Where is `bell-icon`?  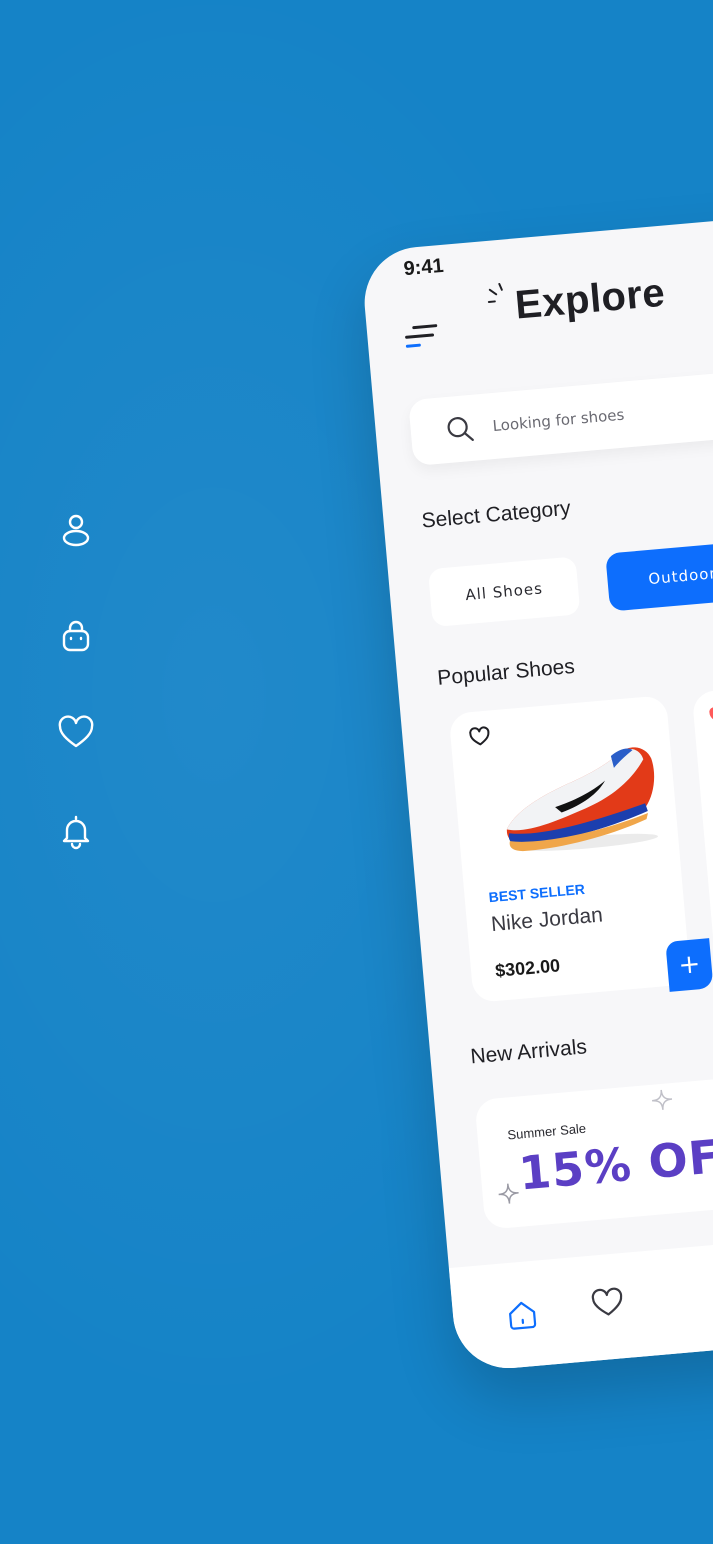 bell-icon is located at coordinates (76, 831).